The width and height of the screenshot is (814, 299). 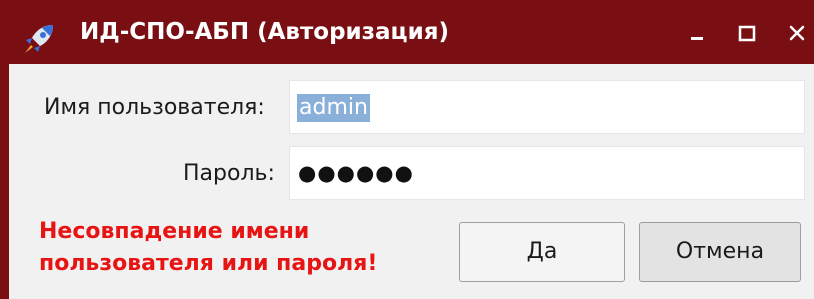 I want to click on password-value: ●●●●●●, so click(x=356, y=173).